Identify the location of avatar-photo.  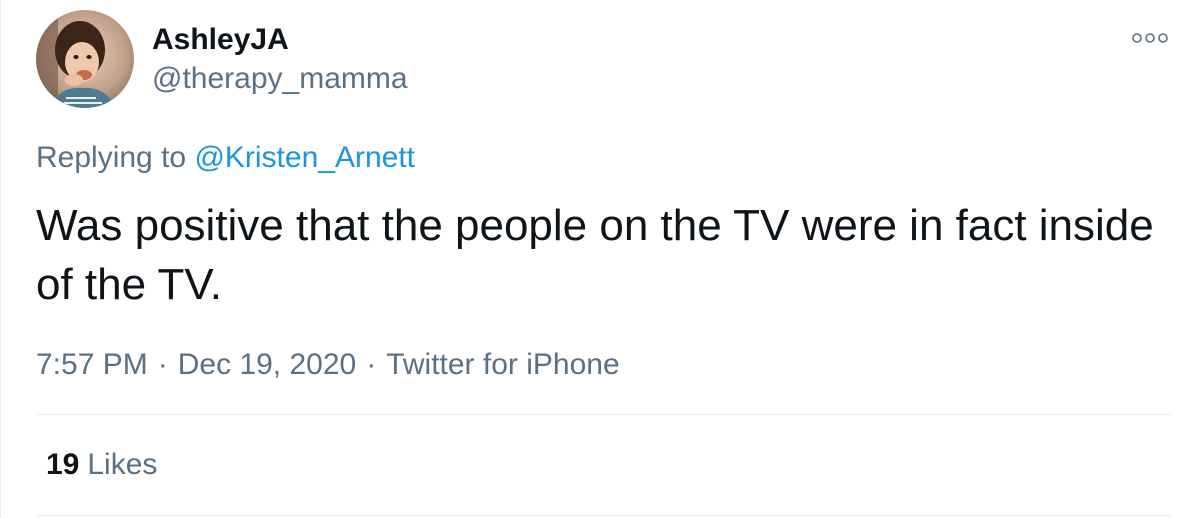
(85, 59).